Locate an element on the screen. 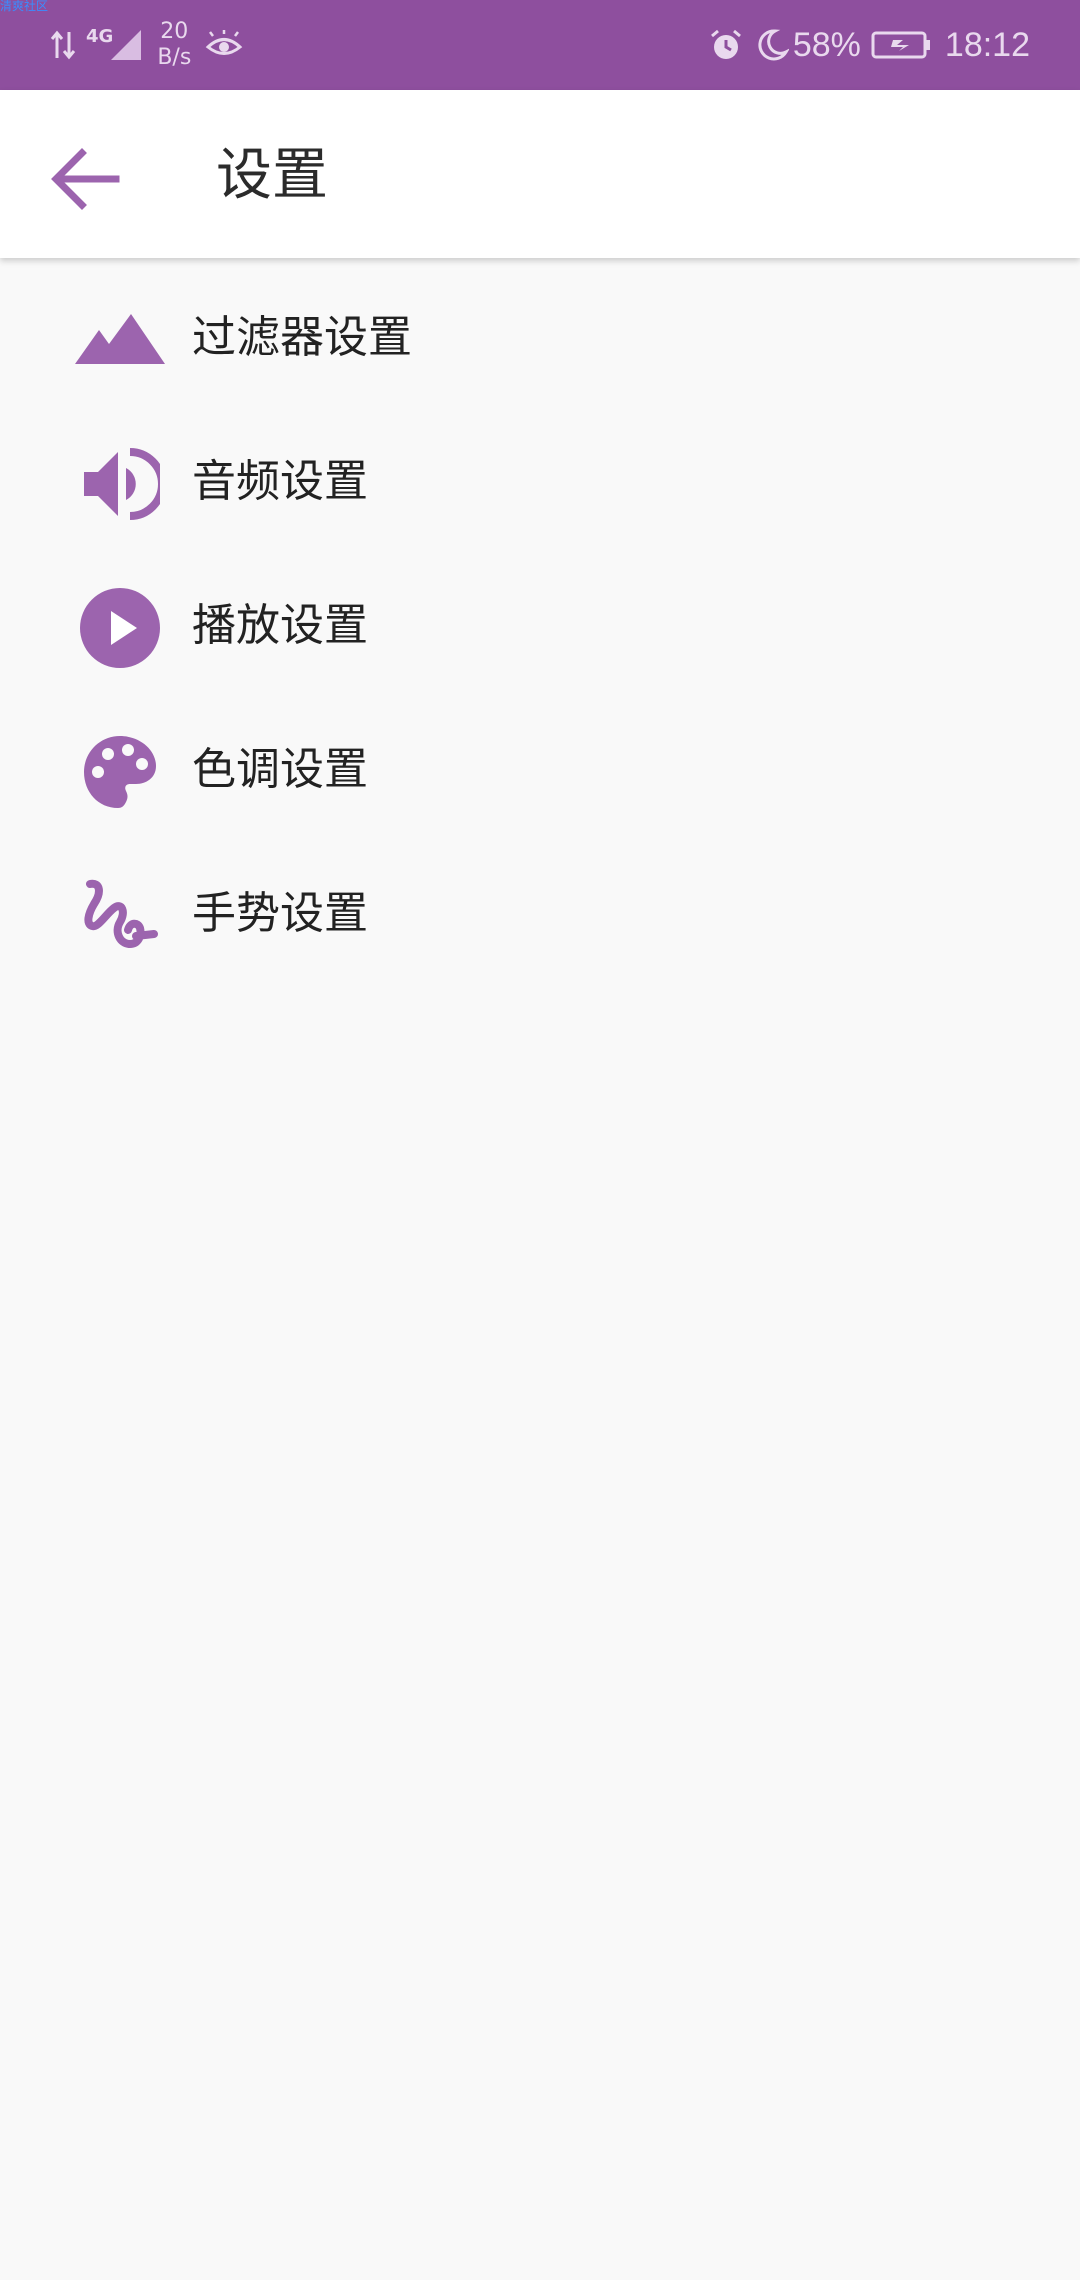 This screenshot has width=1080, height=2280. settings-item-filter: 过滤器设置 is located at coordinates (540, 330).